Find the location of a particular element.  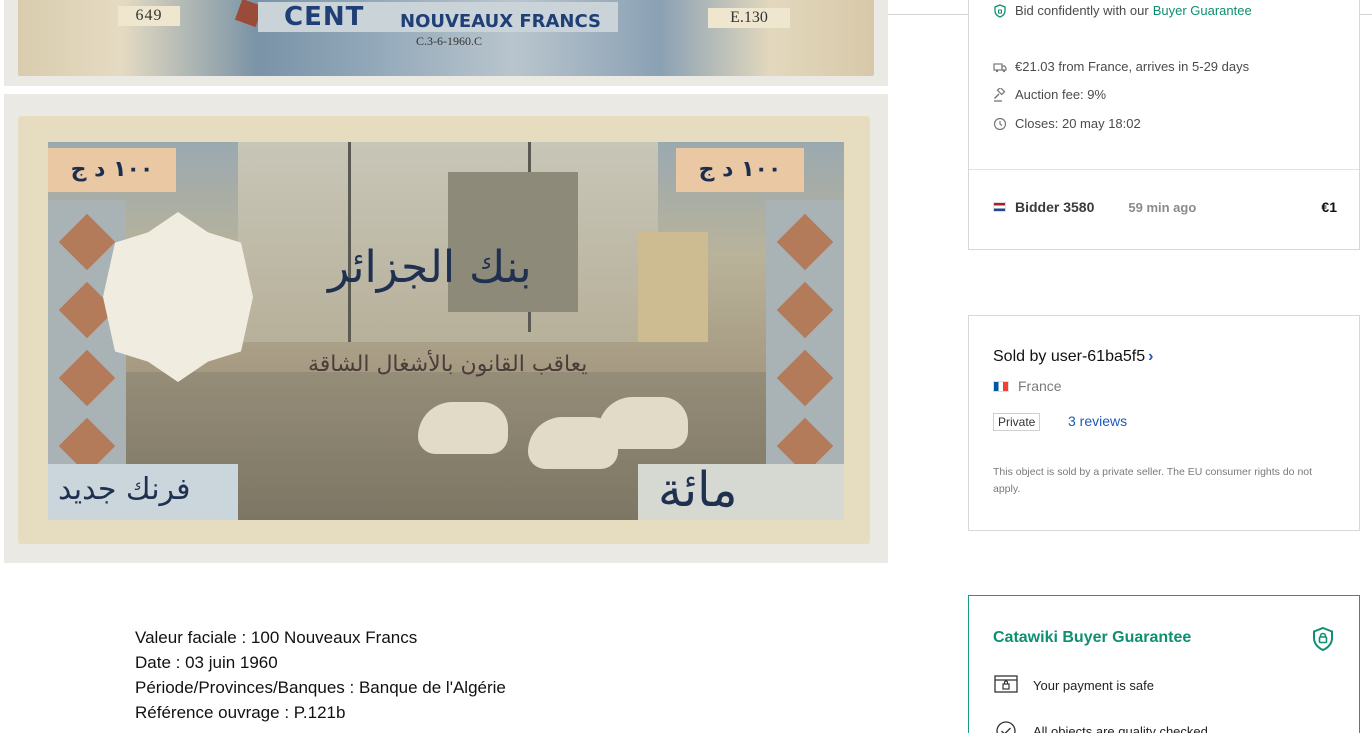

guarantee-item-quality: All objects are quality checked is located at coordinates (1100, 726).